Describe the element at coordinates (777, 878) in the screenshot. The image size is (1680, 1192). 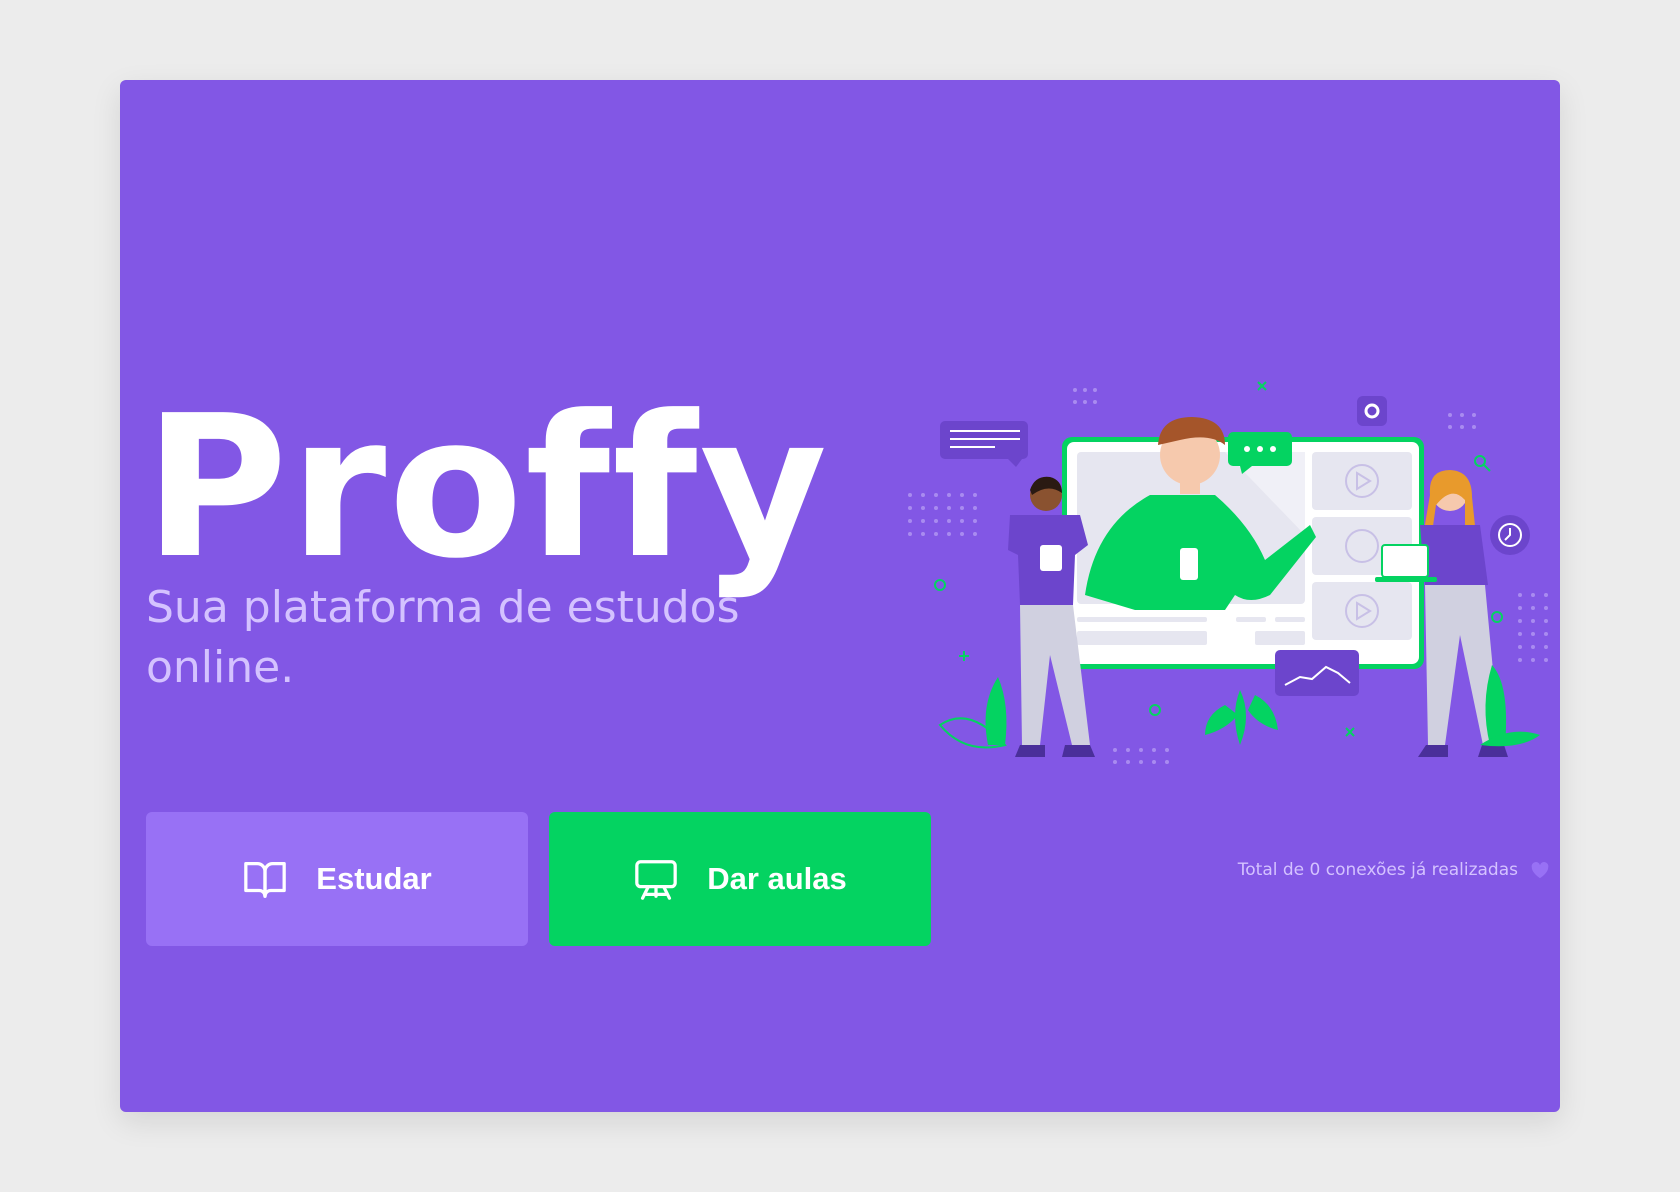
I see `teach-button-label: Dar aulas` at that location.